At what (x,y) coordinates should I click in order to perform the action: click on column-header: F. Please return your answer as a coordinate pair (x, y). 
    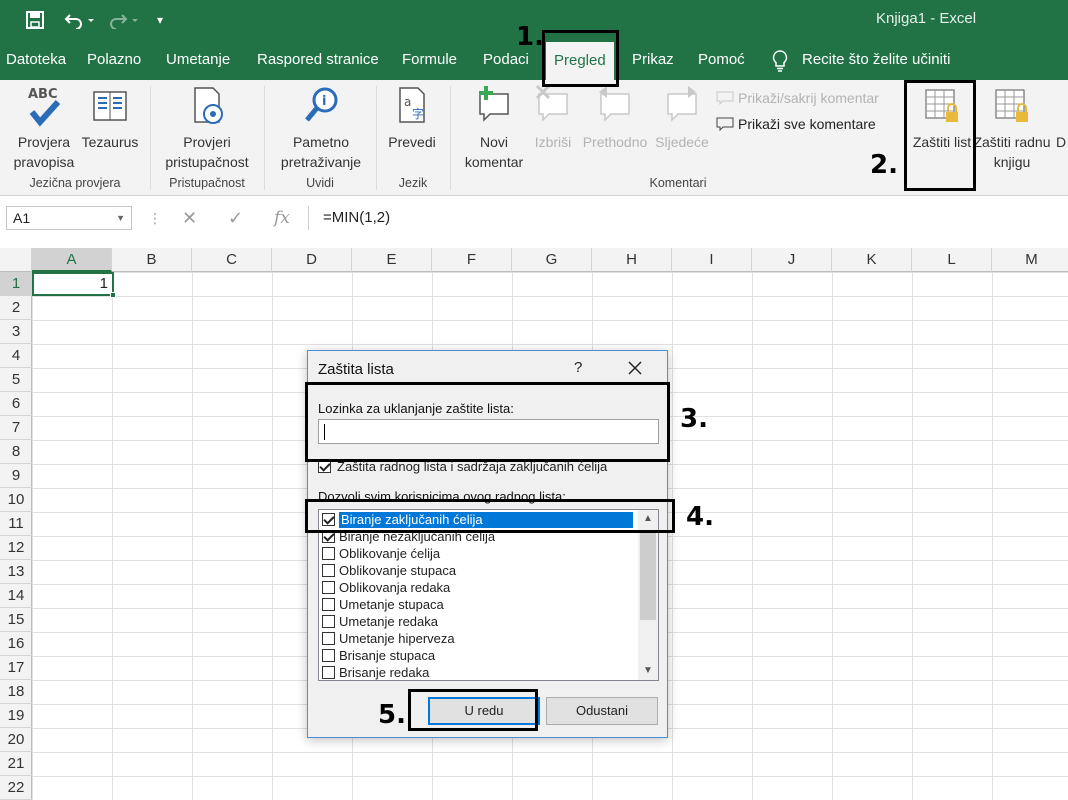
    Looking at the image, I should click on (472, 260).